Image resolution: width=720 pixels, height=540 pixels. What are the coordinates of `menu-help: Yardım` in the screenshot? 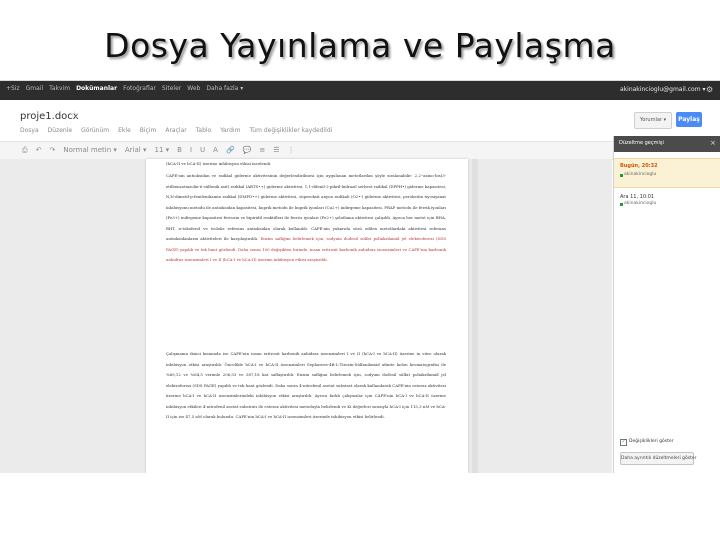 It's located at (230, 130).